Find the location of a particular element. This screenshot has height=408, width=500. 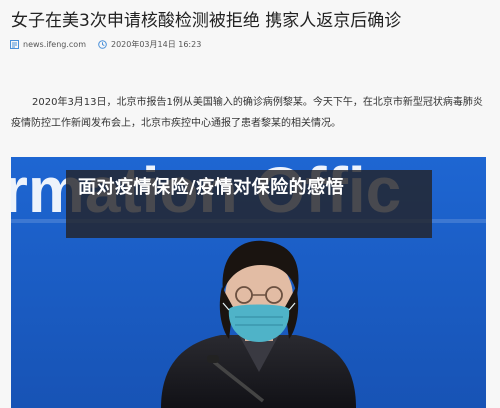

article-source: news.ifeng.com is located at coordinates (54, 44).